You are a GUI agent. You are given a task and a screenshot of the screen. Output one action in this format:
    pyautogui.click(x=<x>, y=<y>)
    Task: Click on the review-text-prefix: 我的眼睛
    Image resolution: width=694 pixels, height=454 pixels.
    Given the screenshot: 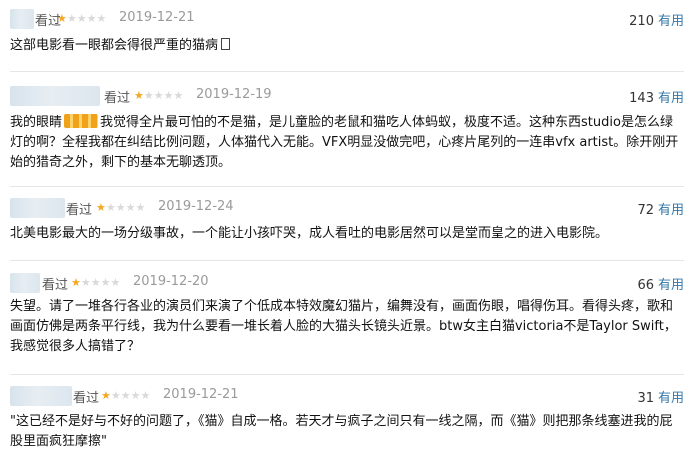 What is the action you would take?
    pyautogui.click(x=36, y=122)
    